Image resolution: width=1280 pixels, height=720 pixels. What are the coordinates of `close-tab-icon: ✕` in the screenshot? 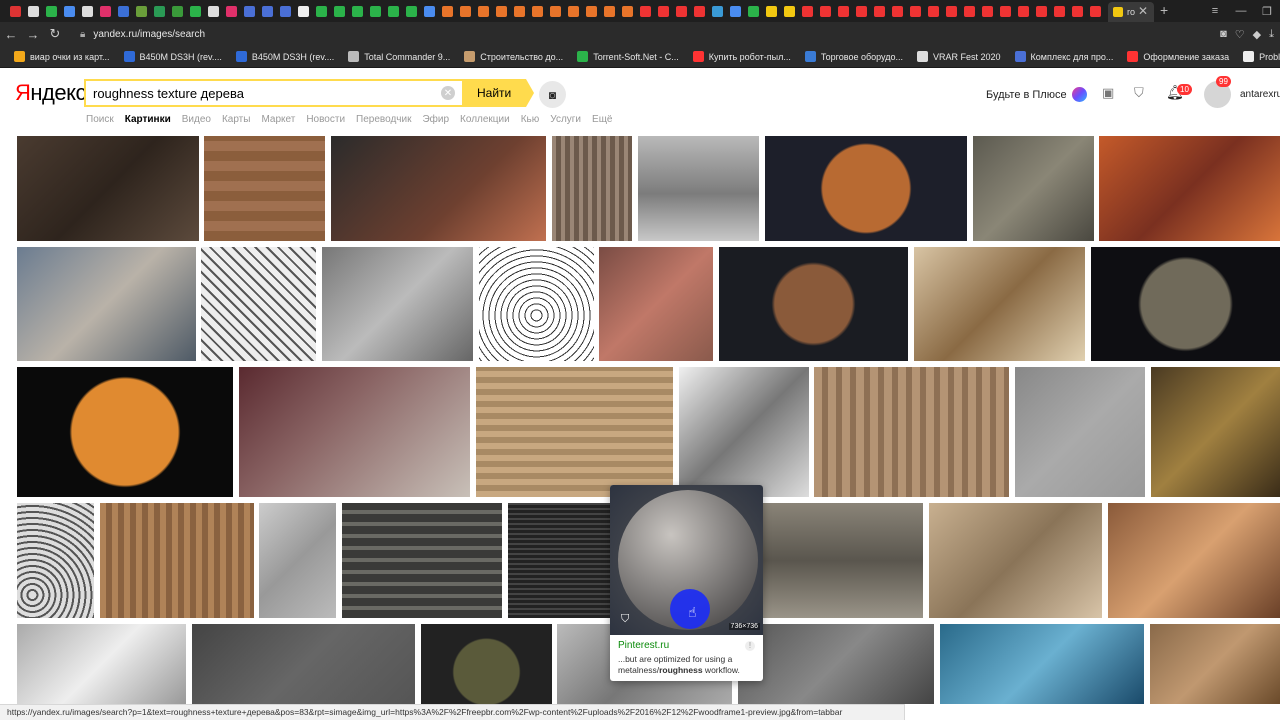 It's located at (1143, 11).